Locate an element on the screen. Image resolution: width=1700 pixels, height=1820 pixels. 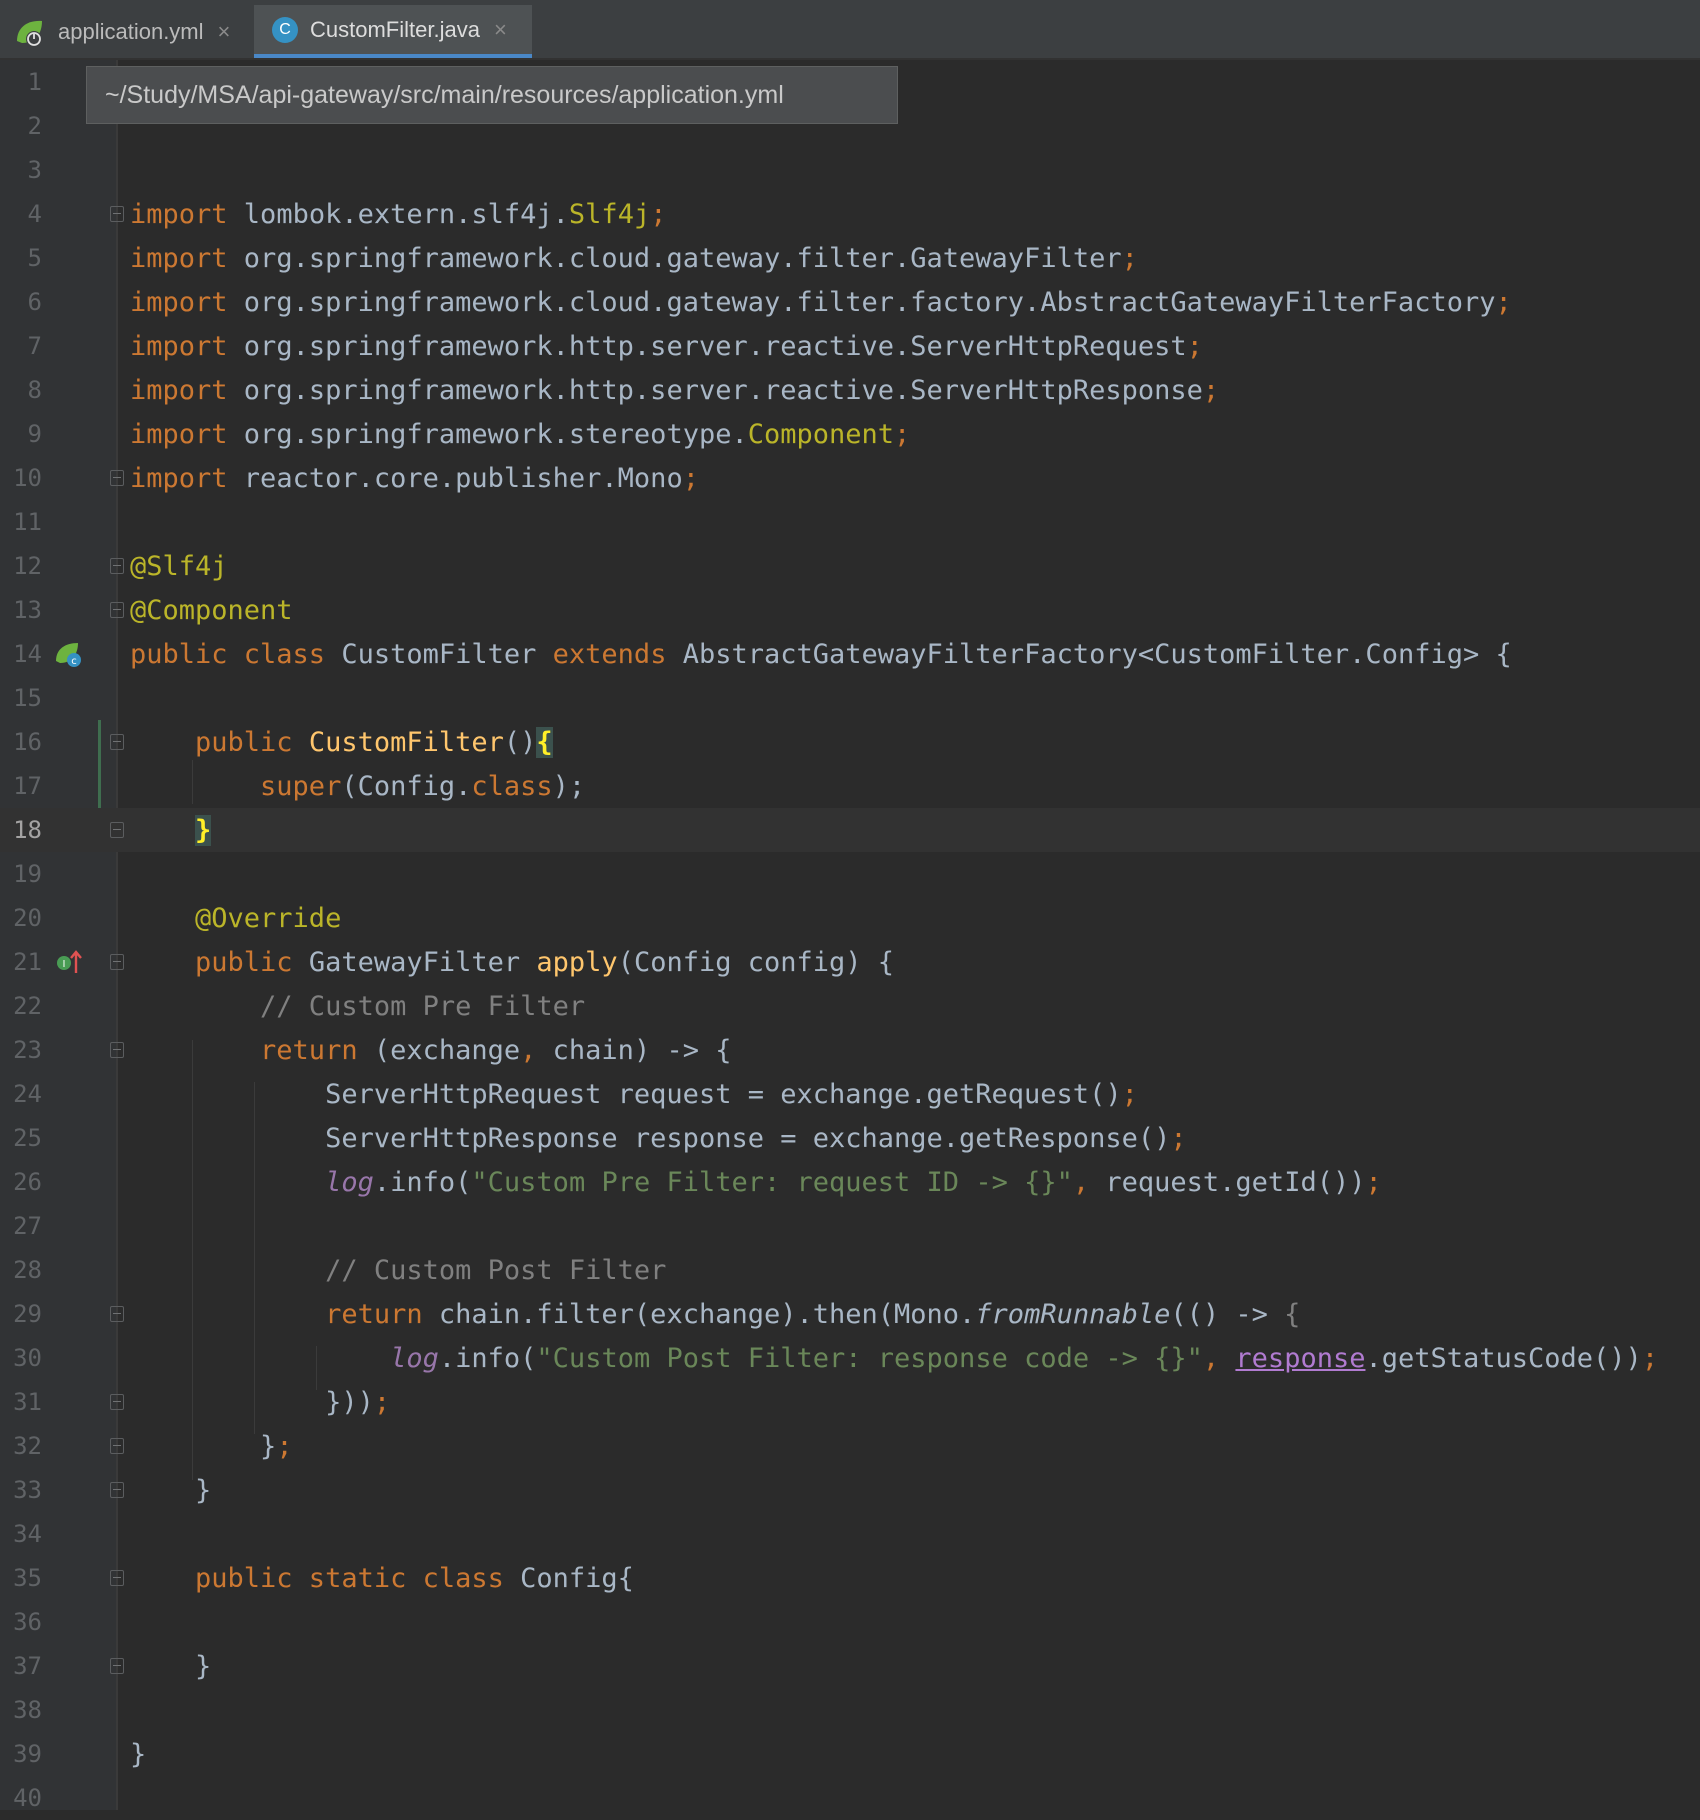
code-line: 37 } is located at coordinates (850, 1666).